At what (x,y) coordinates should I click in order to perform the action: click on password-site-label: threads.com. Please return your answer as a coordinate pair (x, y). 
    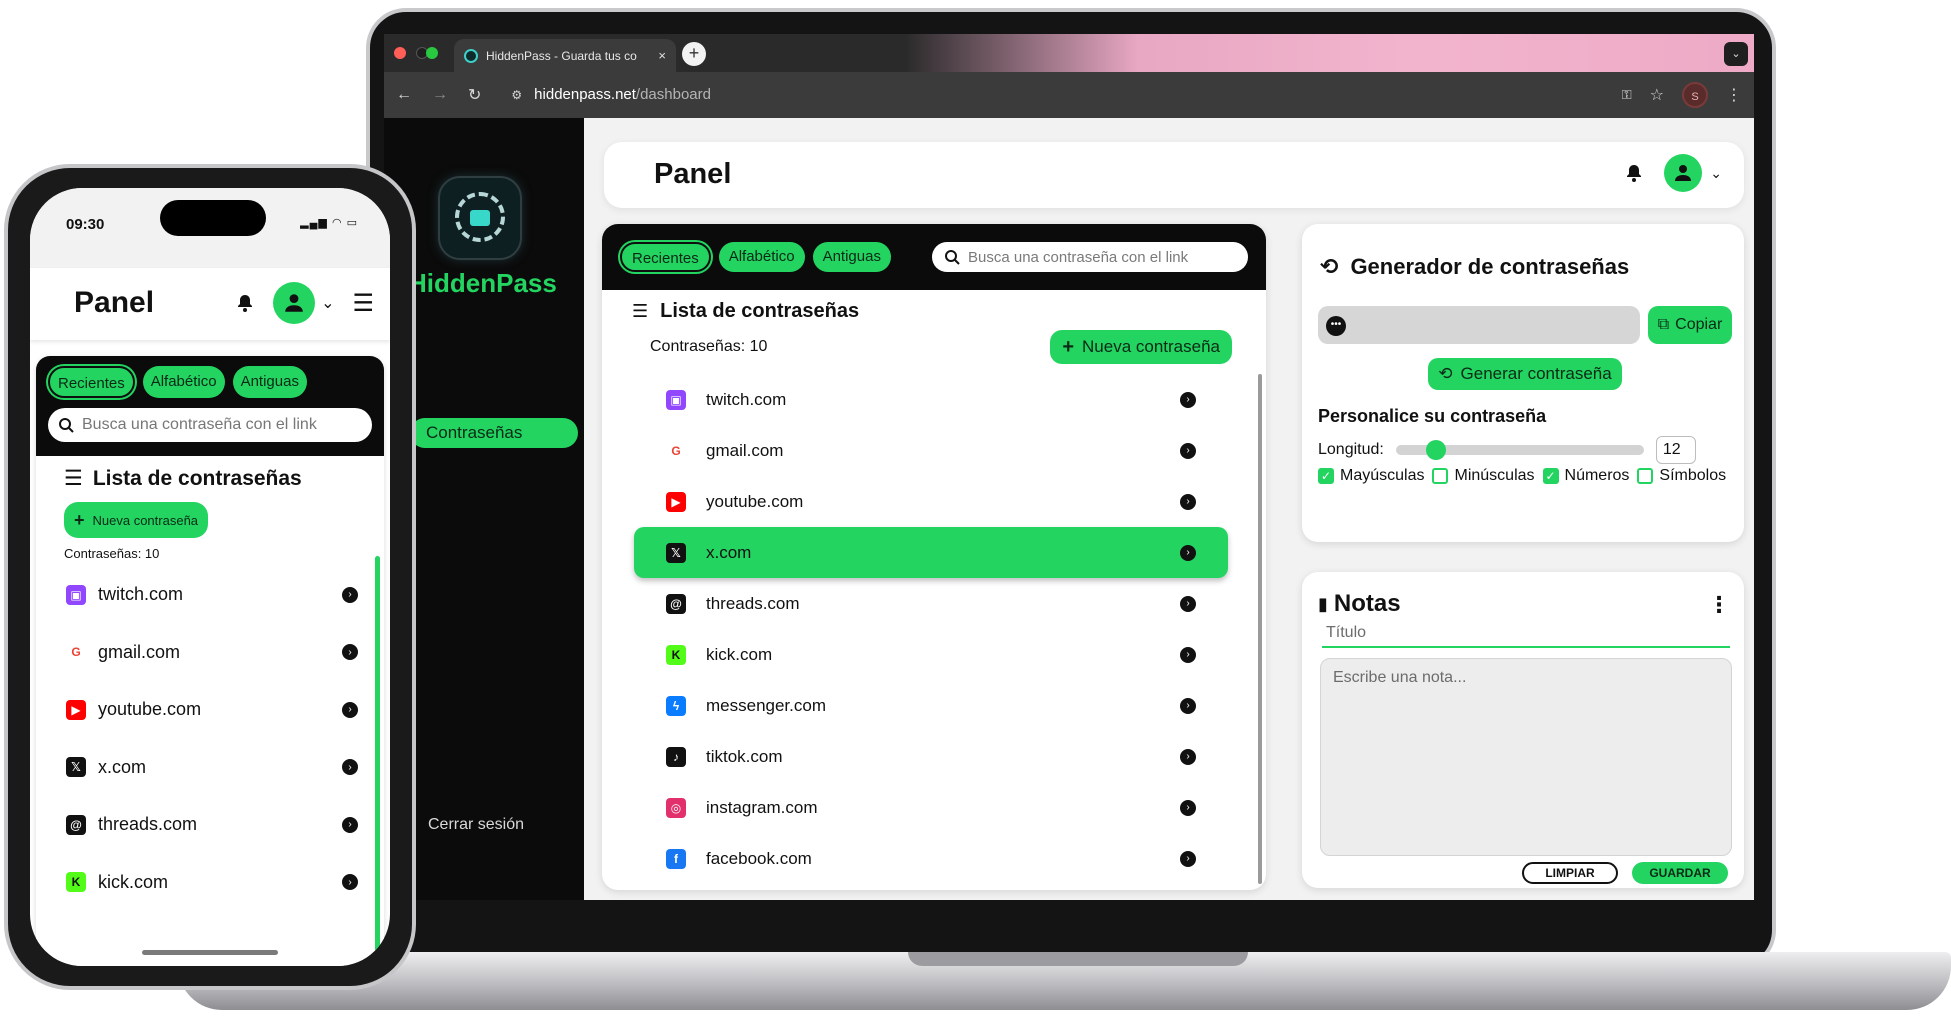
    Looking at the image, I should click on (753, 603).